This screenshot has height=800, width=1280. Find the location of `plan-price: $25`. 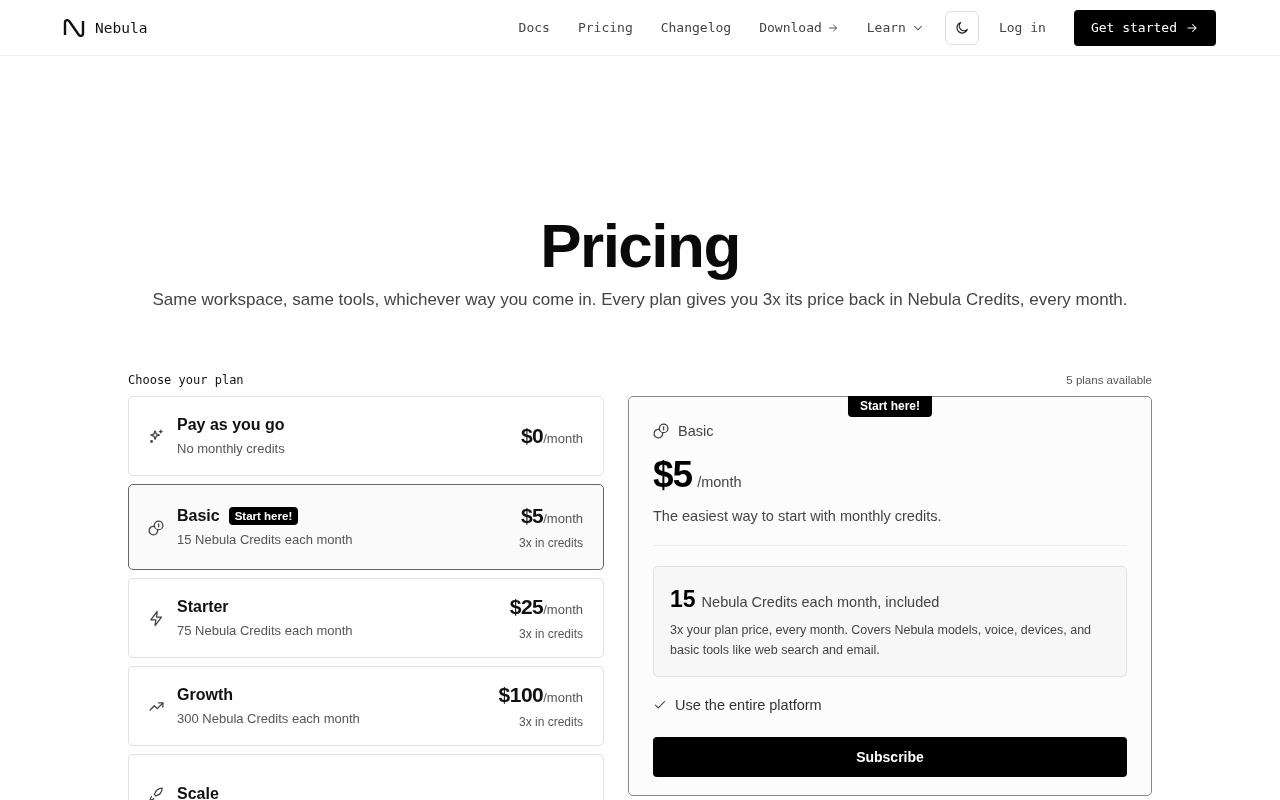

plan-price: $25 is located at coordinates (526, 607).